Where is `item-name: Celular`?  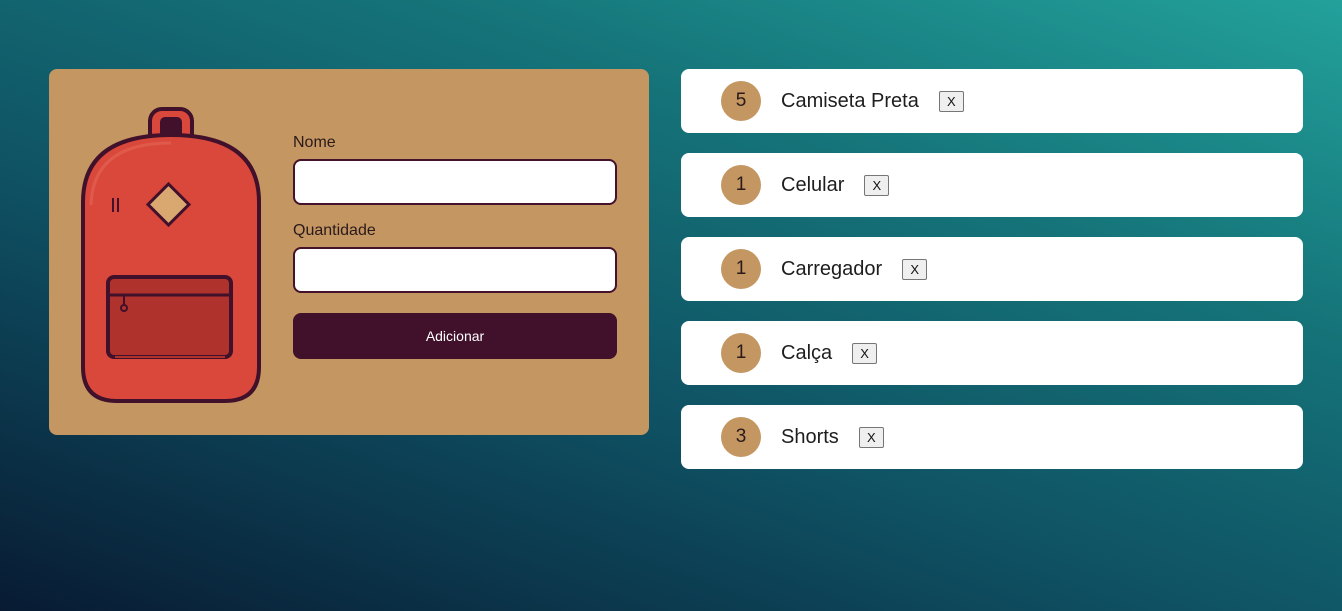
item-name: Celular is located at coordinates (813, 184).